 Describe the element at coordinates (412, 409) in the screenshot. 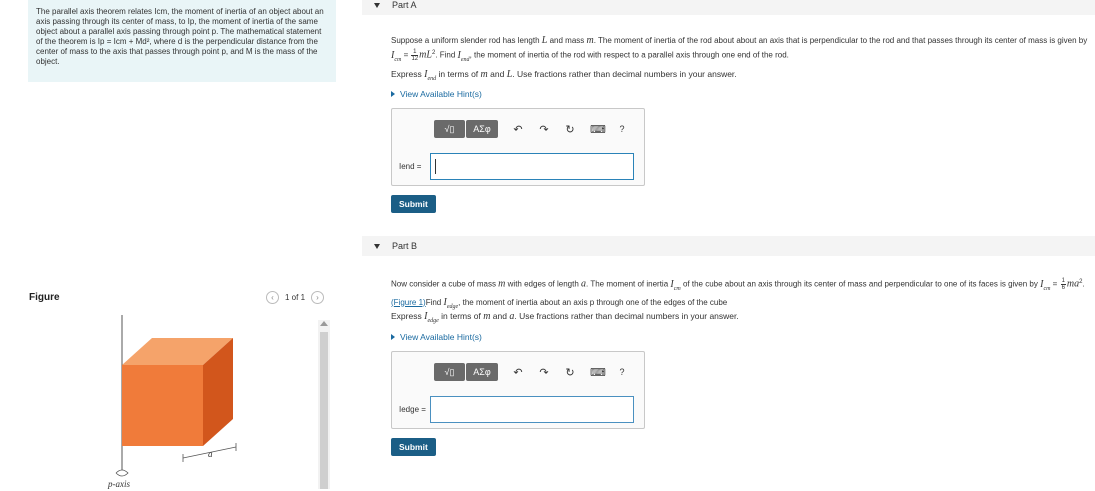

I see `part-b-field-label: Iedge =` at that location.